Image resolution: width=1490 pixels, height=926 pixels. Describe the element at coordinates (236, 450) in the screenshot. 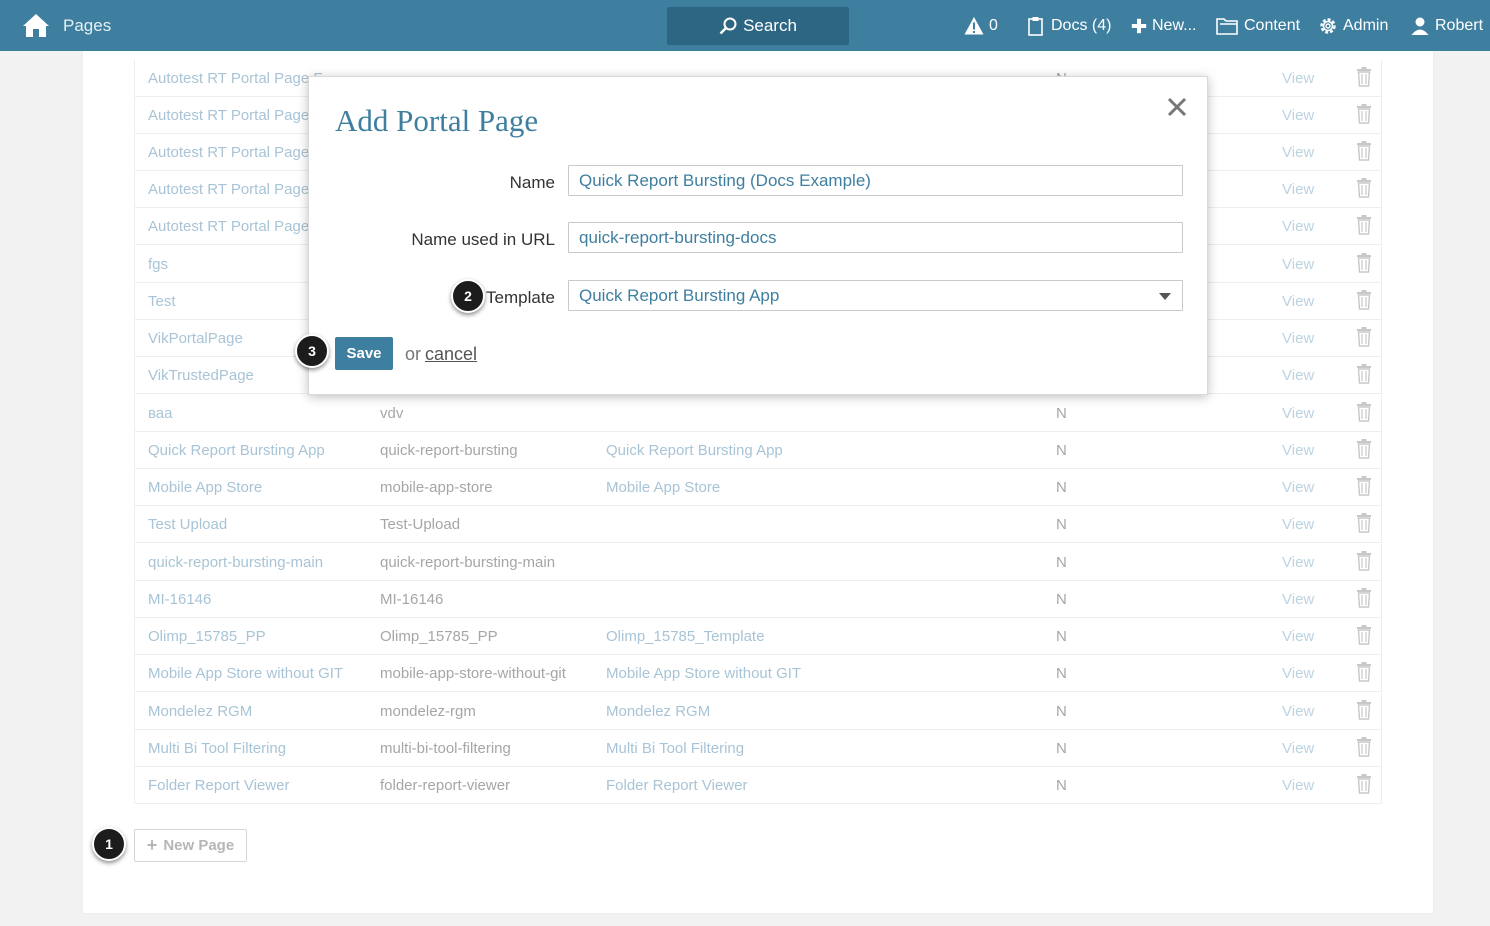

I see `page-name-link: Quick Report Bursting App` at that location.